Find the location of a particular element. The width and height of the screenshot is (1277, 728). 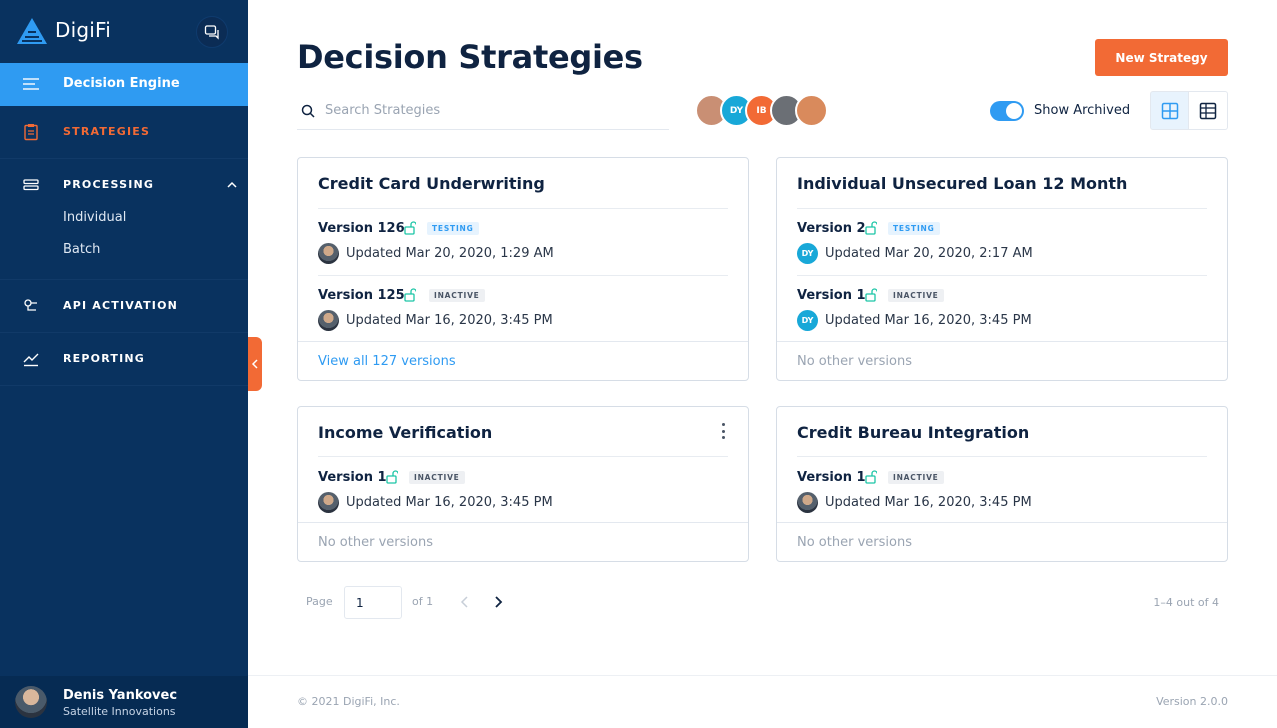

app-name: DigiFi is located at coordinates (83, 30).